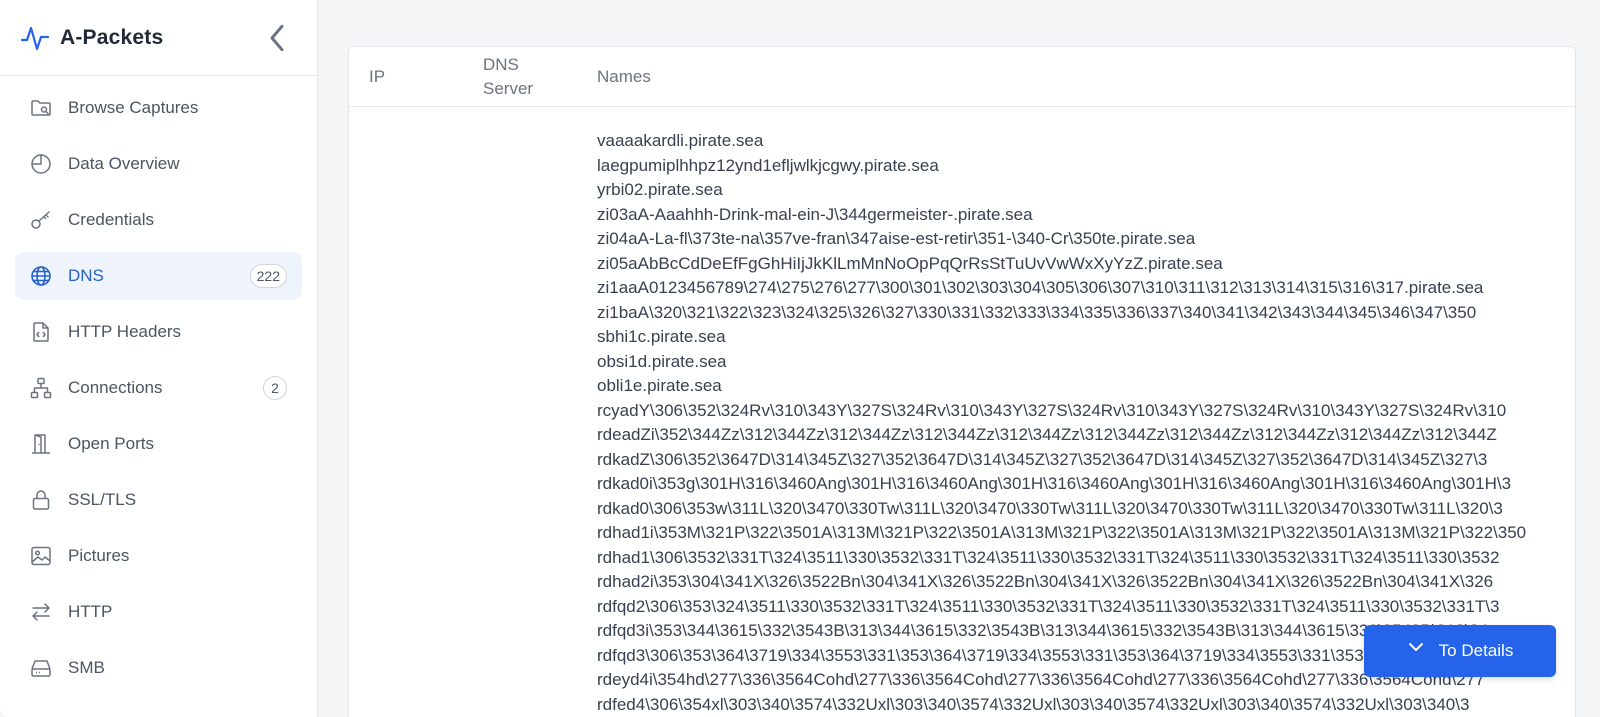 The height and width of the screenshot is (717, 1600). What do you see at coordinates (158, 556) in the screenshot?
I see `sidebar-item-pictures: Pictures` at bounding box center [158, 556].